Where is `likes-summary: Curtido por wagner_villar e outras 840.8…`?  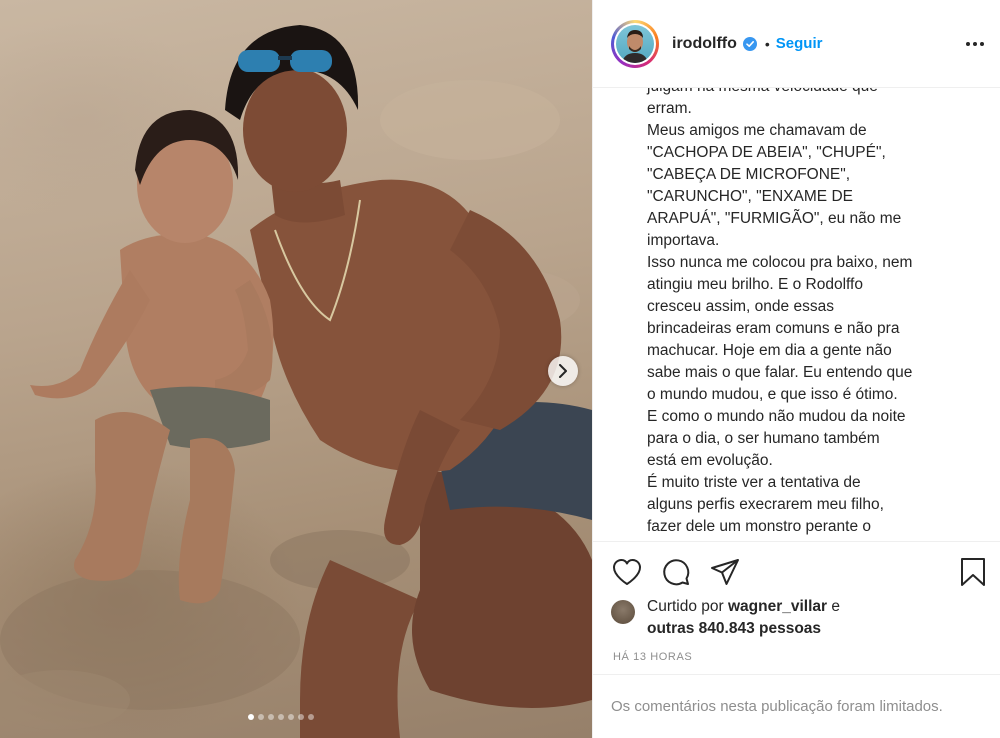
likes-summary: Curtido por wagner_villar e outras 840.8… is located at coordinates (801, 618).